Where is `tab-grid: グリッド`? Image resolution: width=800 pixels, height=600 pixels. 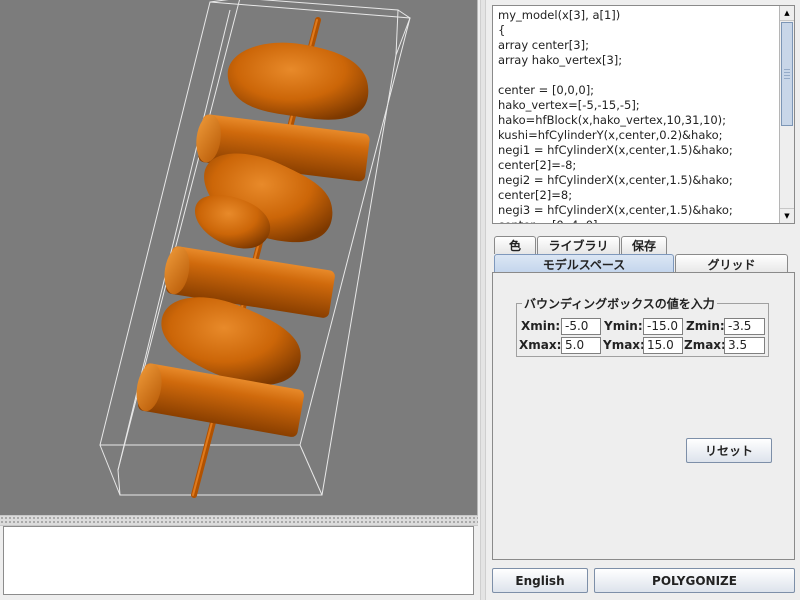
tab-grid: グリッド is located at coordinates (731, 263).